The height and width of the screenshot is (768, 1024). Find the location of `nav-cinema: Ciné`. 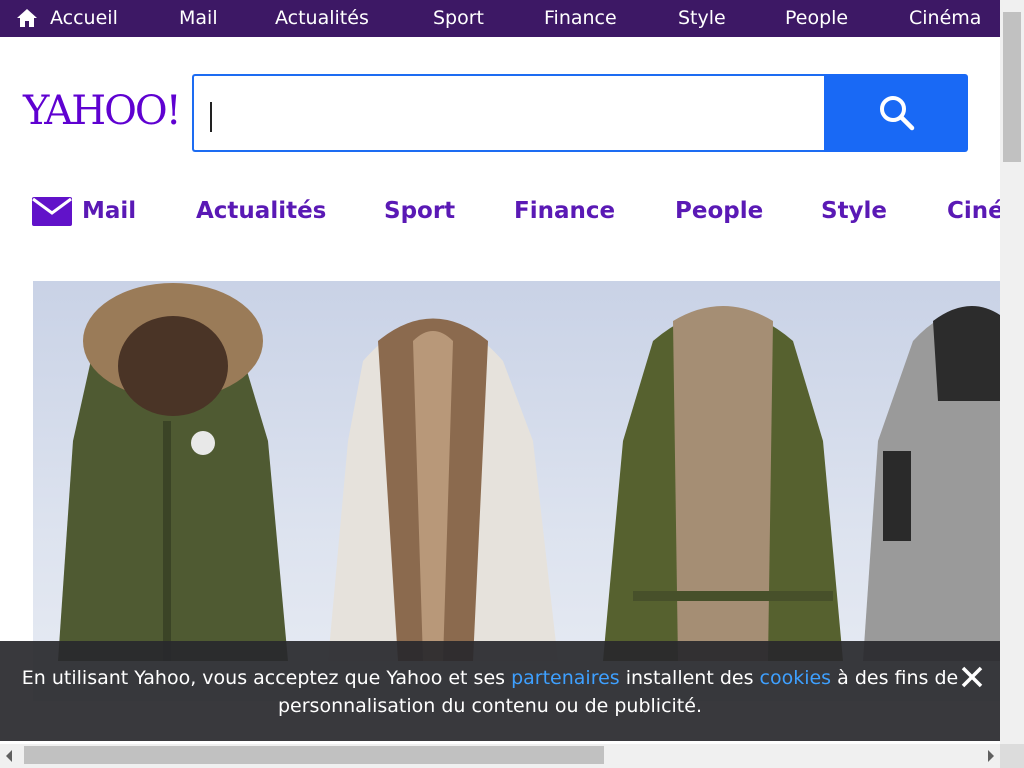

nav-cinema: Ciné is located at coordinates (973, 211).